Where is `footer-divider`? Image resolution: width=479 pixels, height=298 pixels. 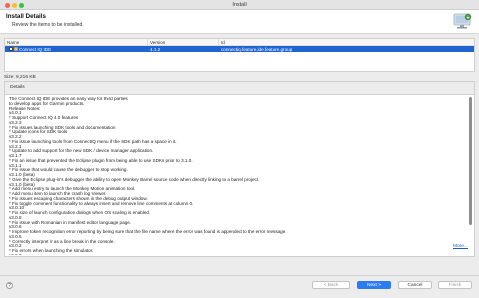 footer-divider is located at coordinates (239, 275).